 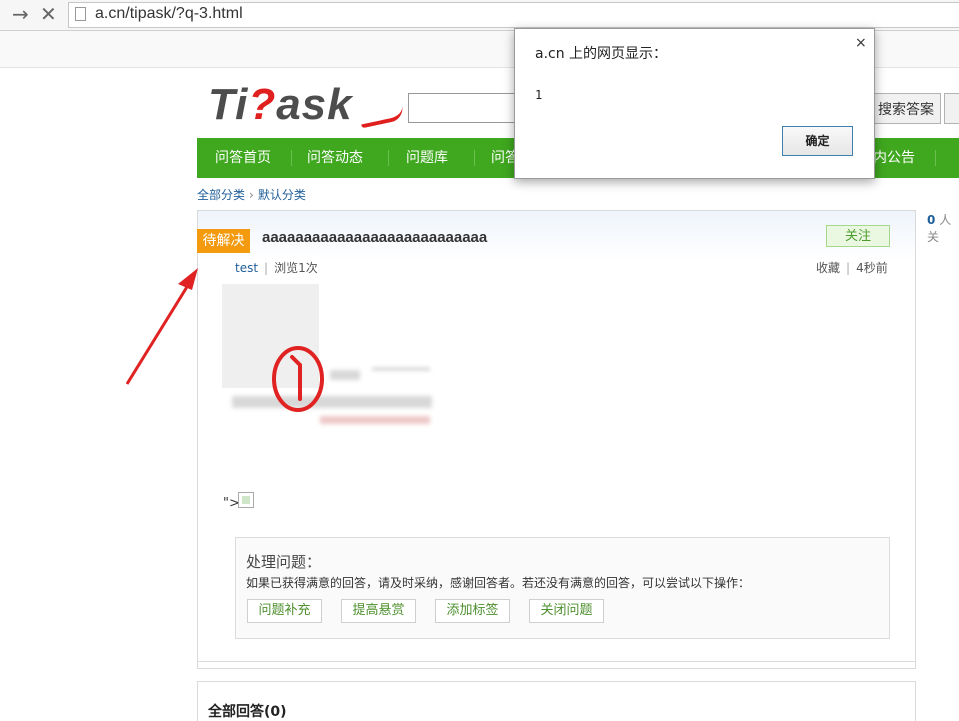 What do you see at coordinates (80, 14) in the screenshot?
I see `page-icon` at bounding box center [80, 14].